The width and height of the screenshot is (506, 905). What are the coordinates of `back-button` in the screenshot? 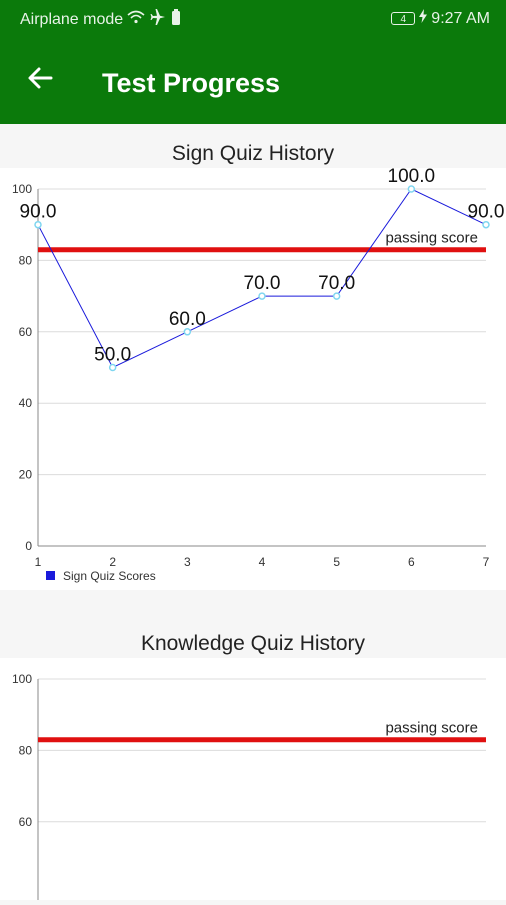 It's located at (40, 80).